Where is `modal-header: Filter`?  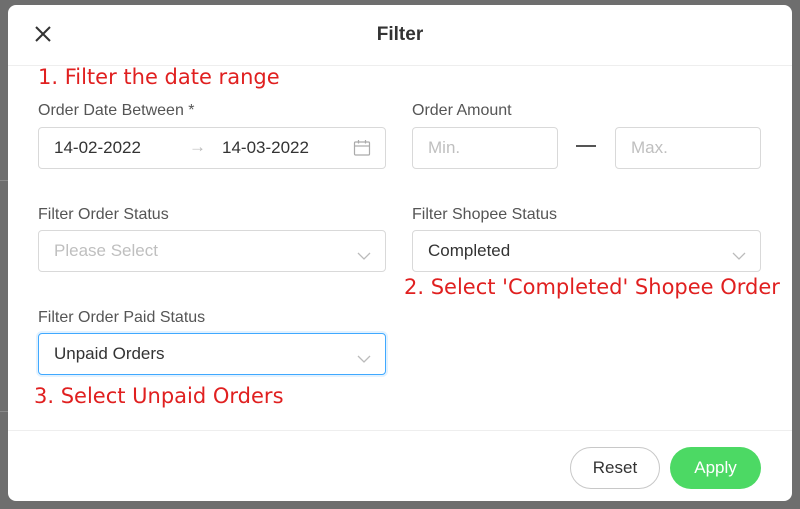 modal-header: Filter is located at coordinates (400, 35).